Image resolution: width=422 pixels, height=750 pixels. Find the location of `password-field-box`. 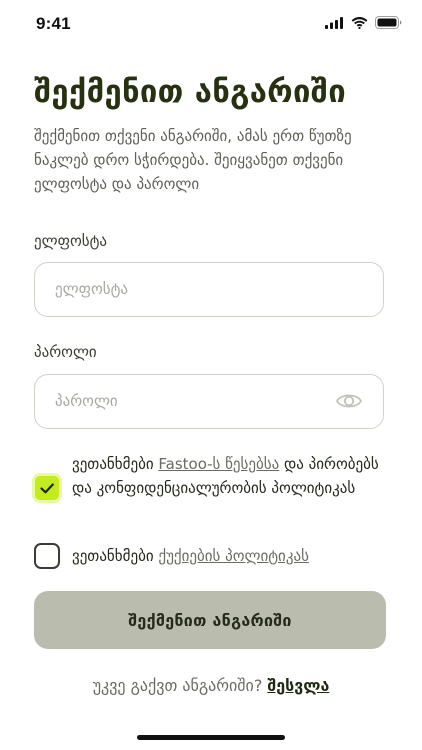

password-field-box is located at coordinates (209, 401).